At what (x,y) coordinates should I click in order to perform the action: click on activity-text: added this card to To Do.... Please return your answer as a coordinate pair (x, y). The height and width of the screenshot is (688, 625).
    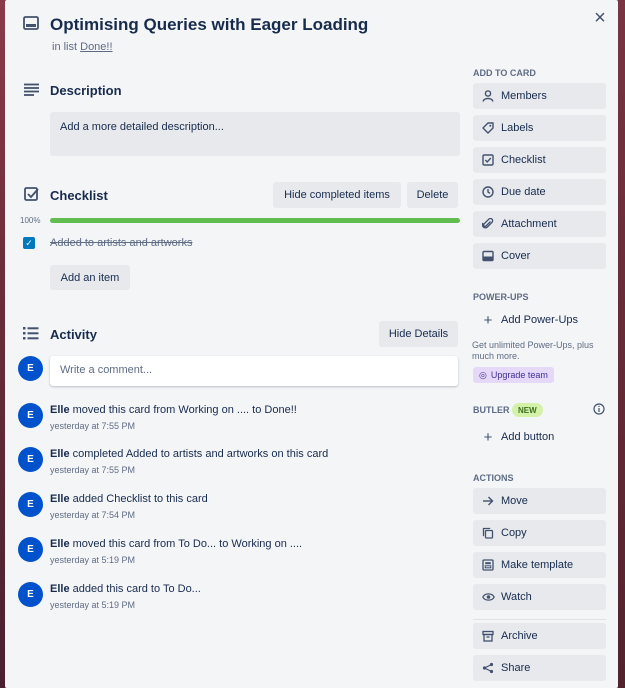
    Looking at the image, I should click on (136, 589).